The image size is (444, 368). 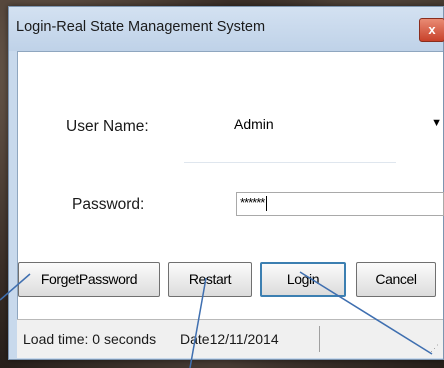 I want to click on arrow-forget-password, so click(x=15, y=287).